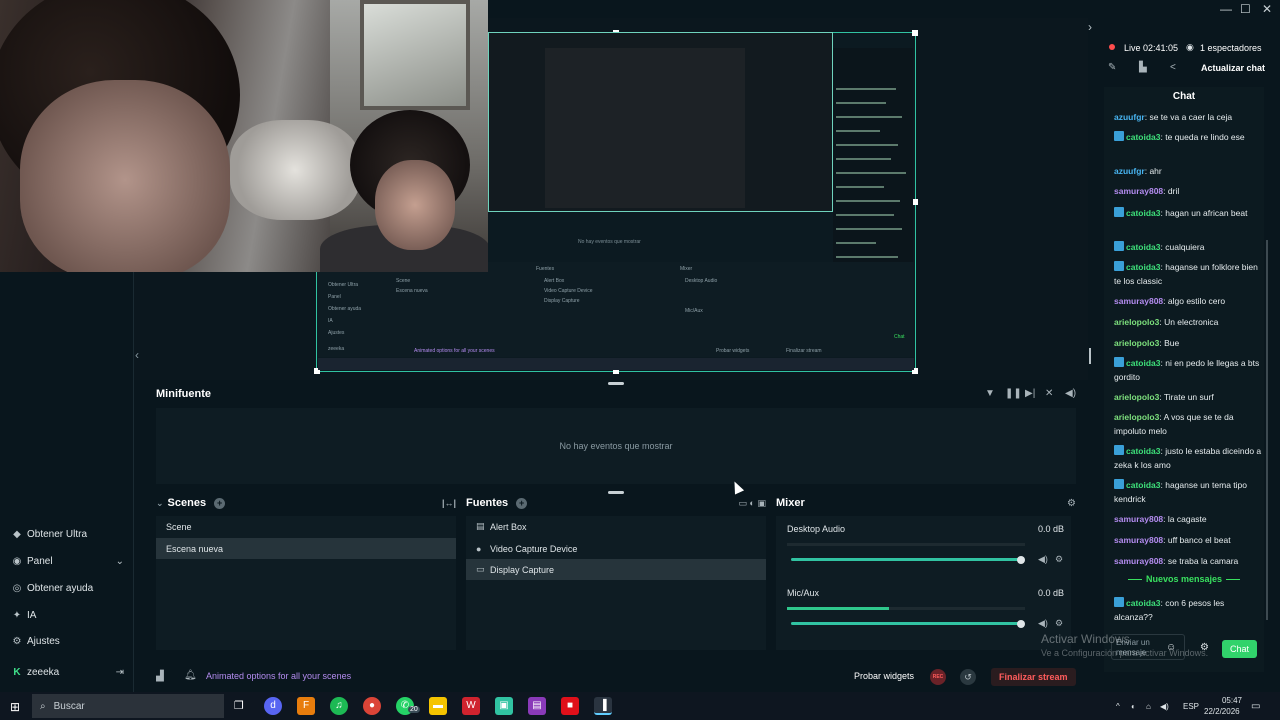  What do you see at coordinates (339, 706) in the screenshot?
I see `spotify-icon: ♫` at bounding box center [339, 706].